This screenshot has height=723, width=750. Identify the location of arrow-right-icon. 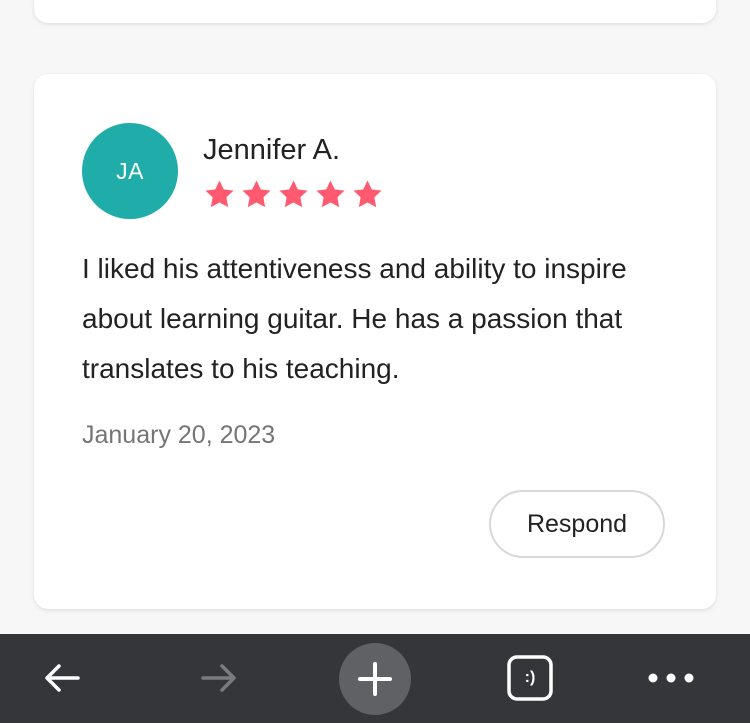
(218, 678).